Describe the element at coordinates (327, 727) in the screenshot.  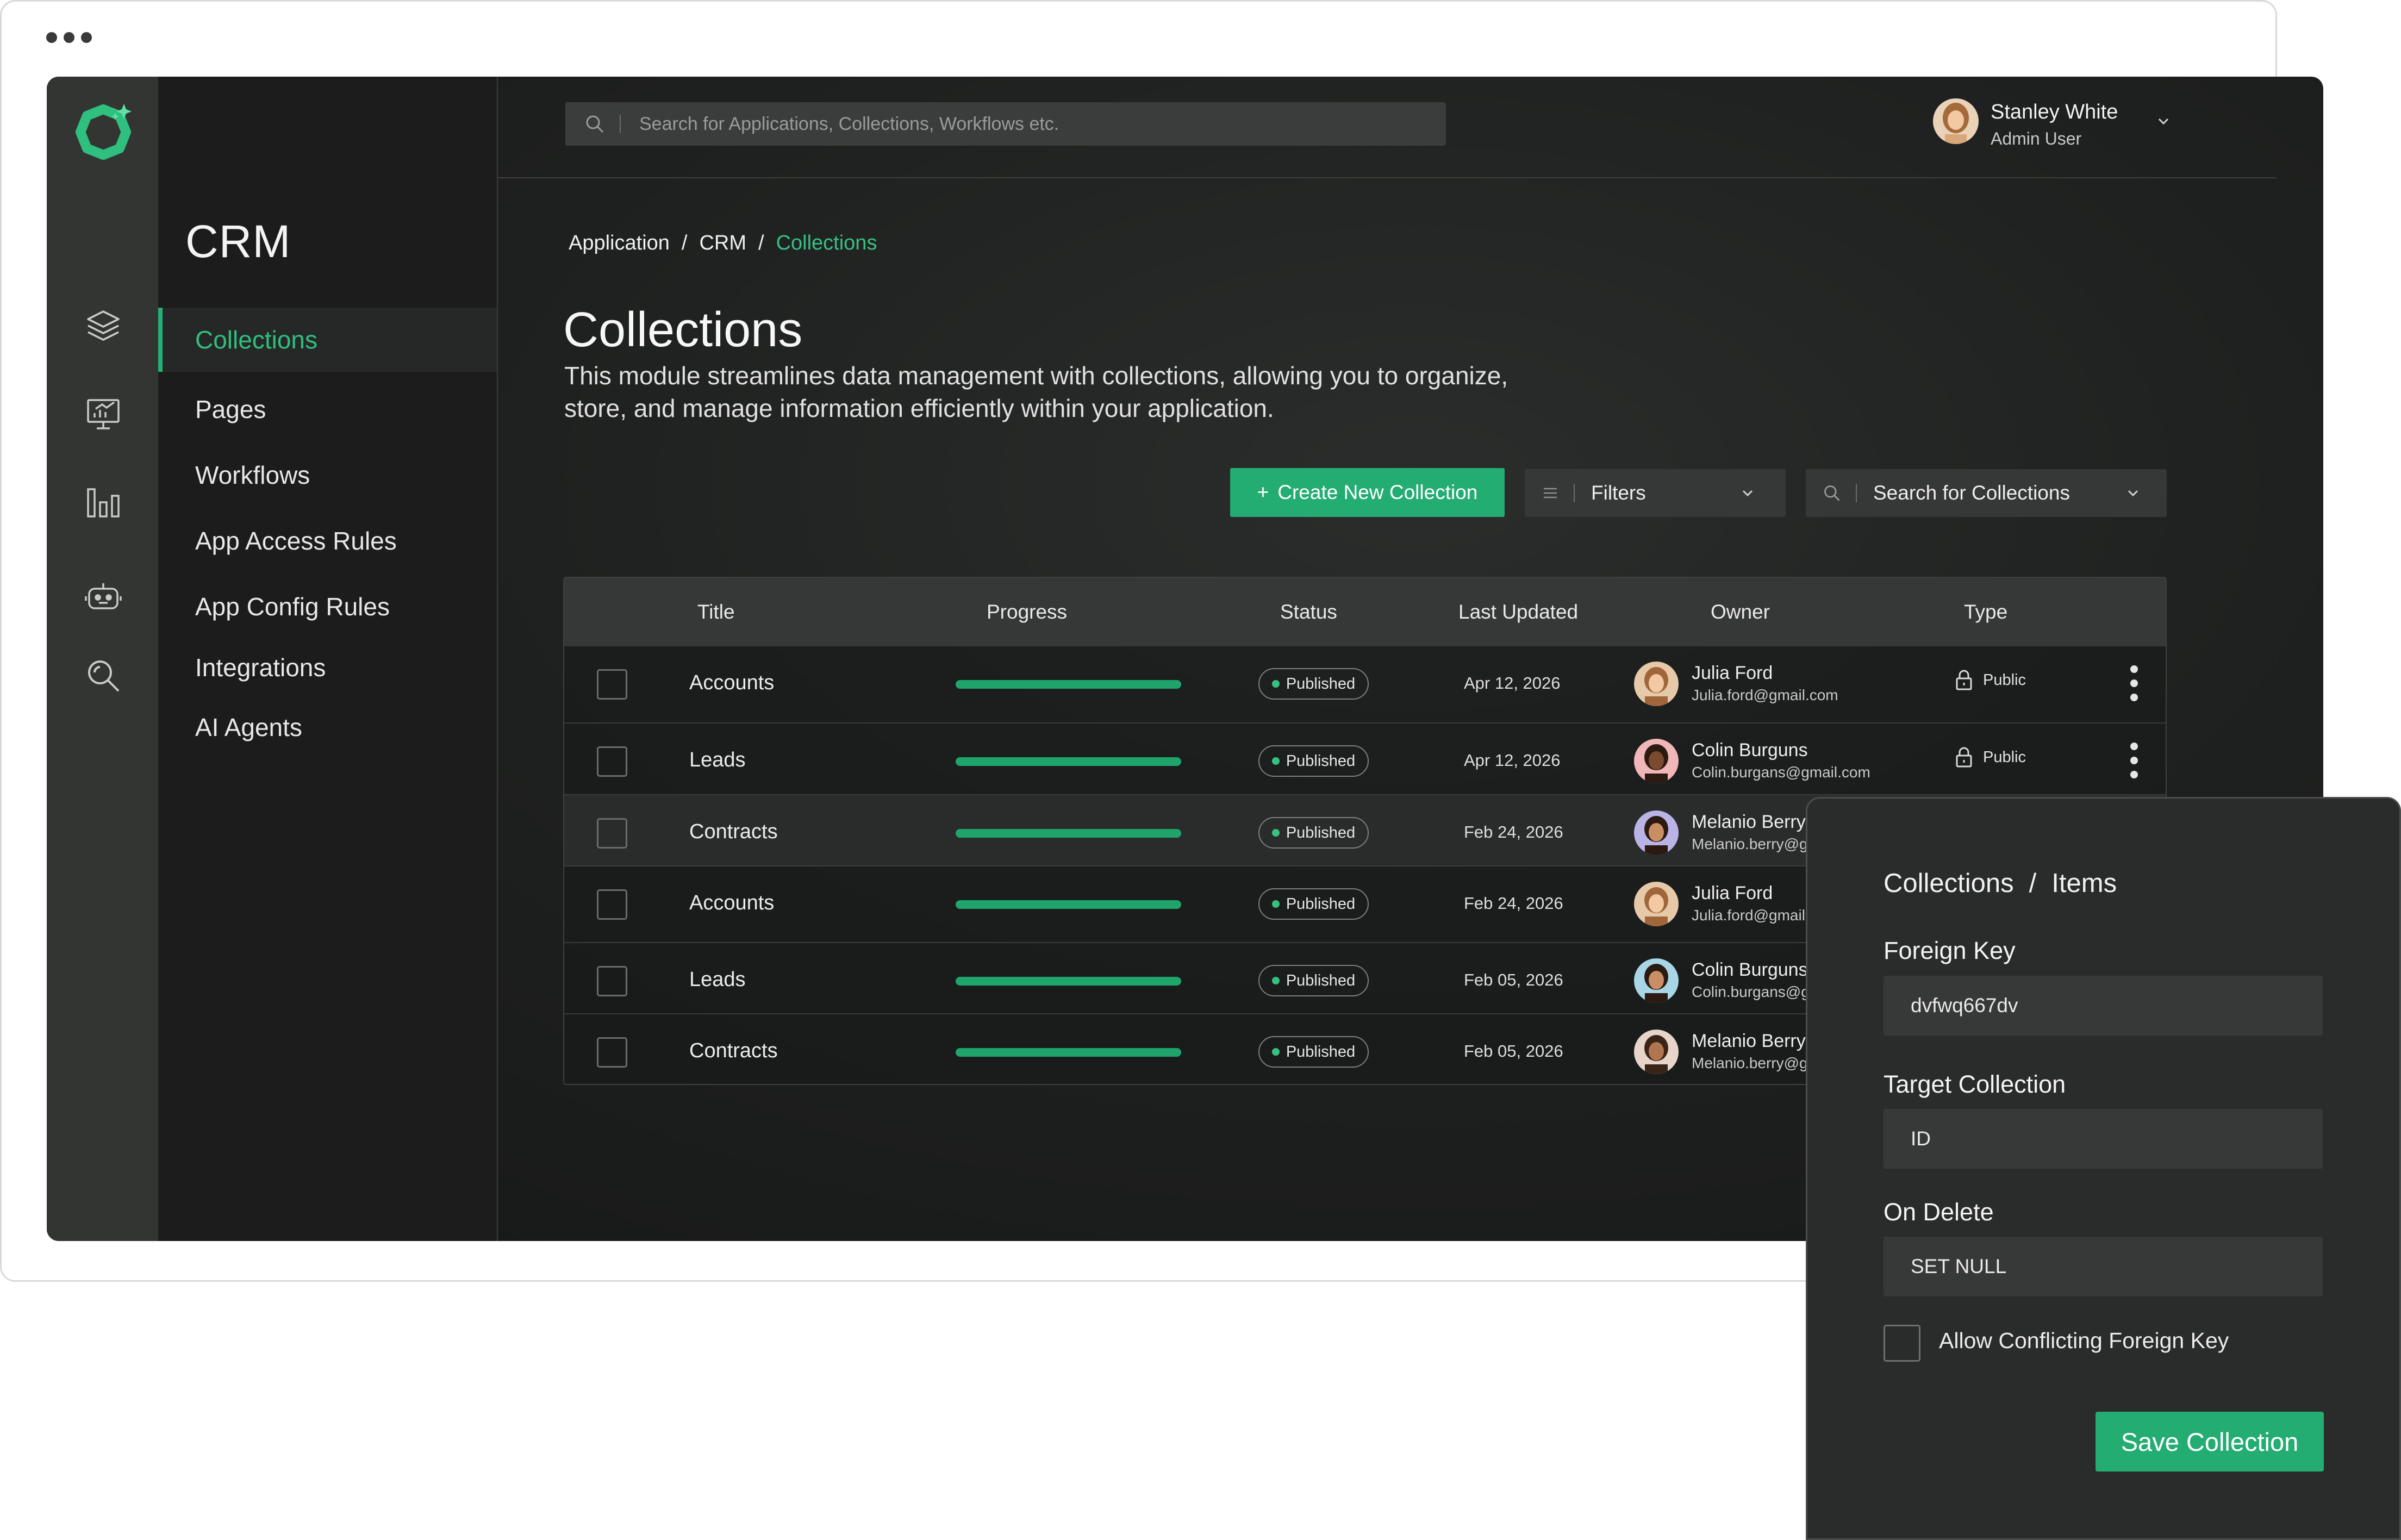
I see `sidebar-item-ai-agents: AI Agents` at that location.